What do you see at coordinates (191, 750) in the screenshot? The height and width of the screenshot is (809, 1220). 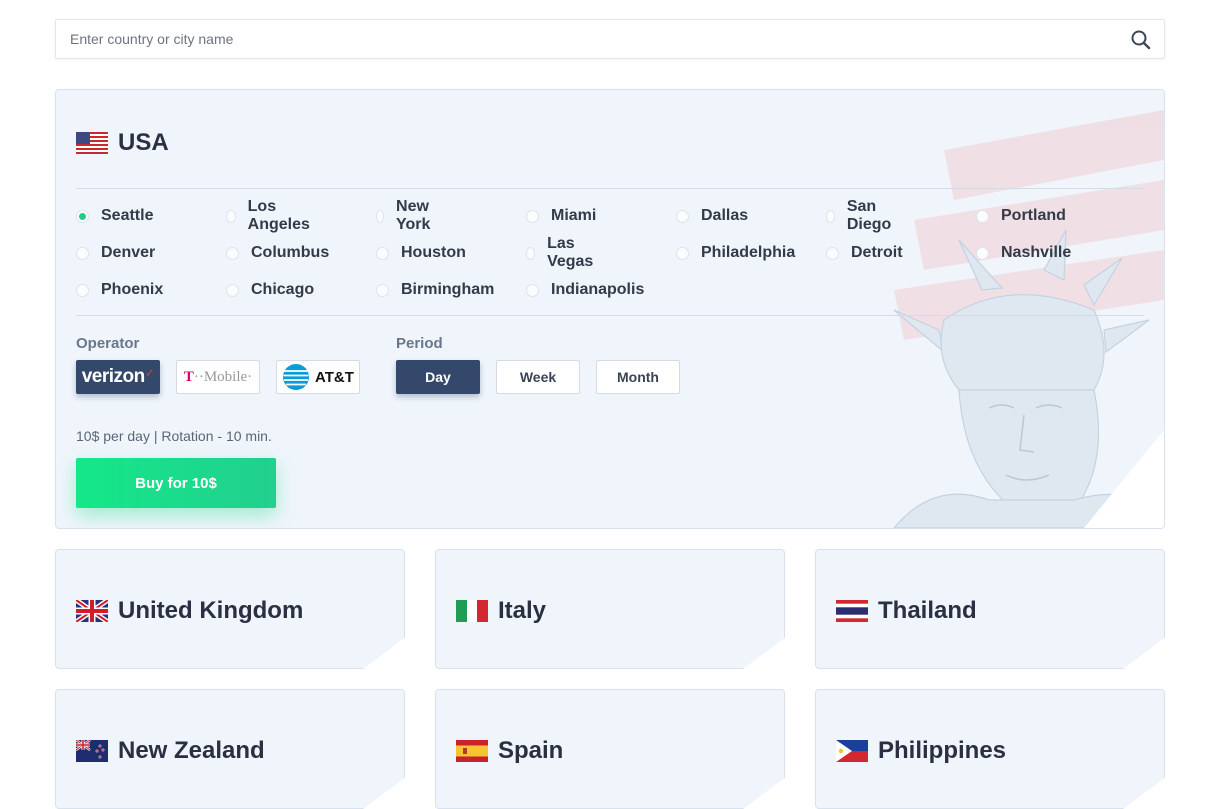 I see `country-name: New Zealand` at bounding box center [191, 750].